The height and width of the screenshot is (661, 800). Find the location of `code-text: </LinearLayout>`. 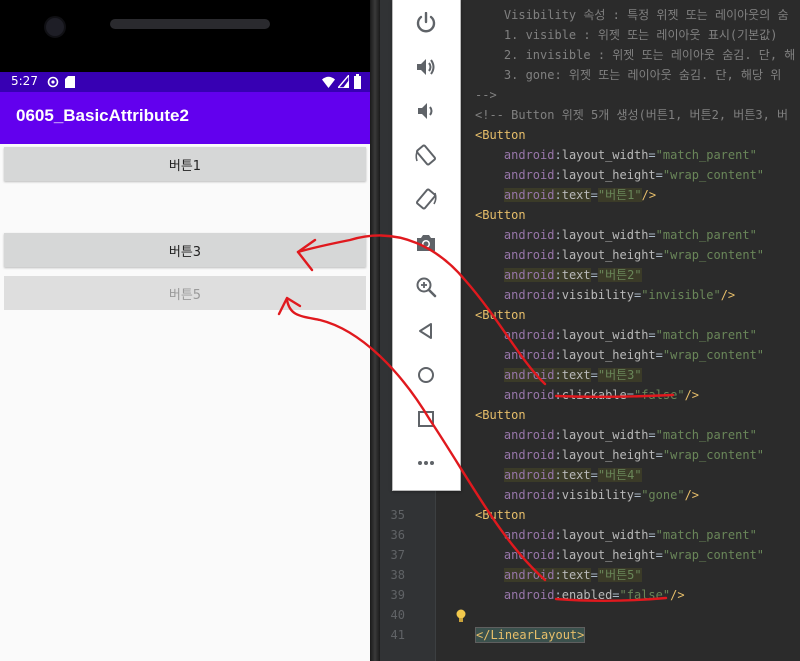

code-text: </LinearLayout> is located at coordinates (530, 635).